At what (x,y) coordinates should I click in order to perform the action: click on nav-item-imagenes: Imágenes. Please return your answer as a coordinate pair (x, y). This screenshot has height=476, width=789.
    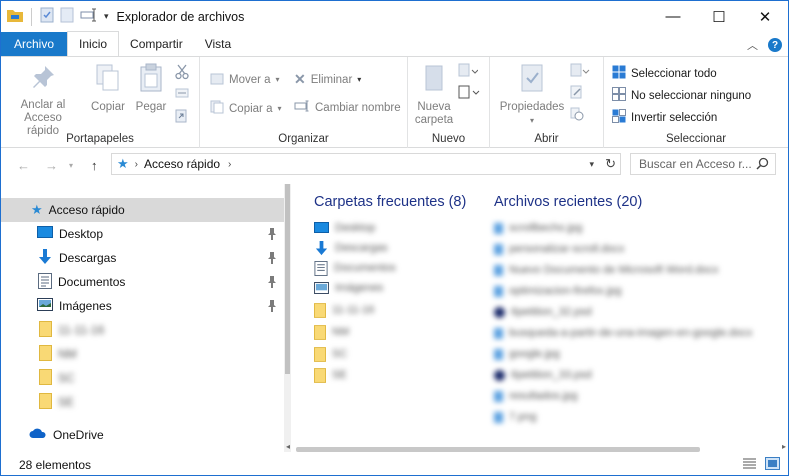
    Looking at the image, I should click on (142, 306).